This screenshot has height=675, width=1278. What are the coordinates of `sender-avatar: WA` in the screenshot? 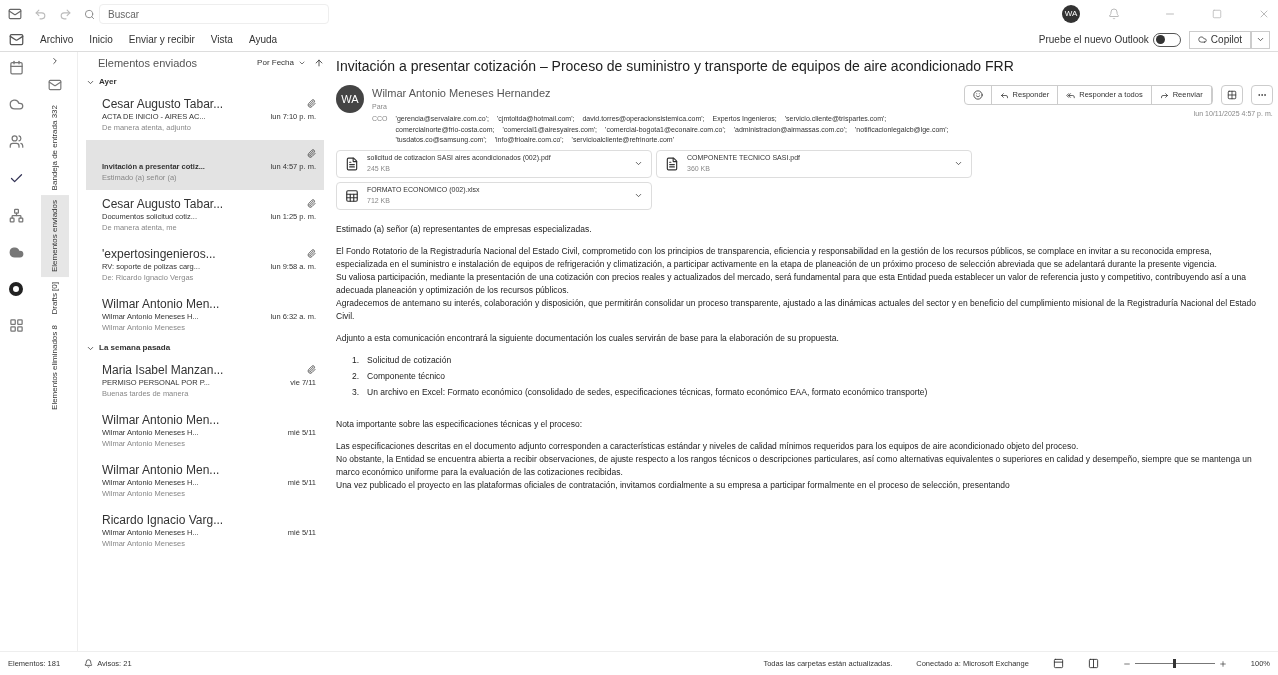 It's located at (350, 99).